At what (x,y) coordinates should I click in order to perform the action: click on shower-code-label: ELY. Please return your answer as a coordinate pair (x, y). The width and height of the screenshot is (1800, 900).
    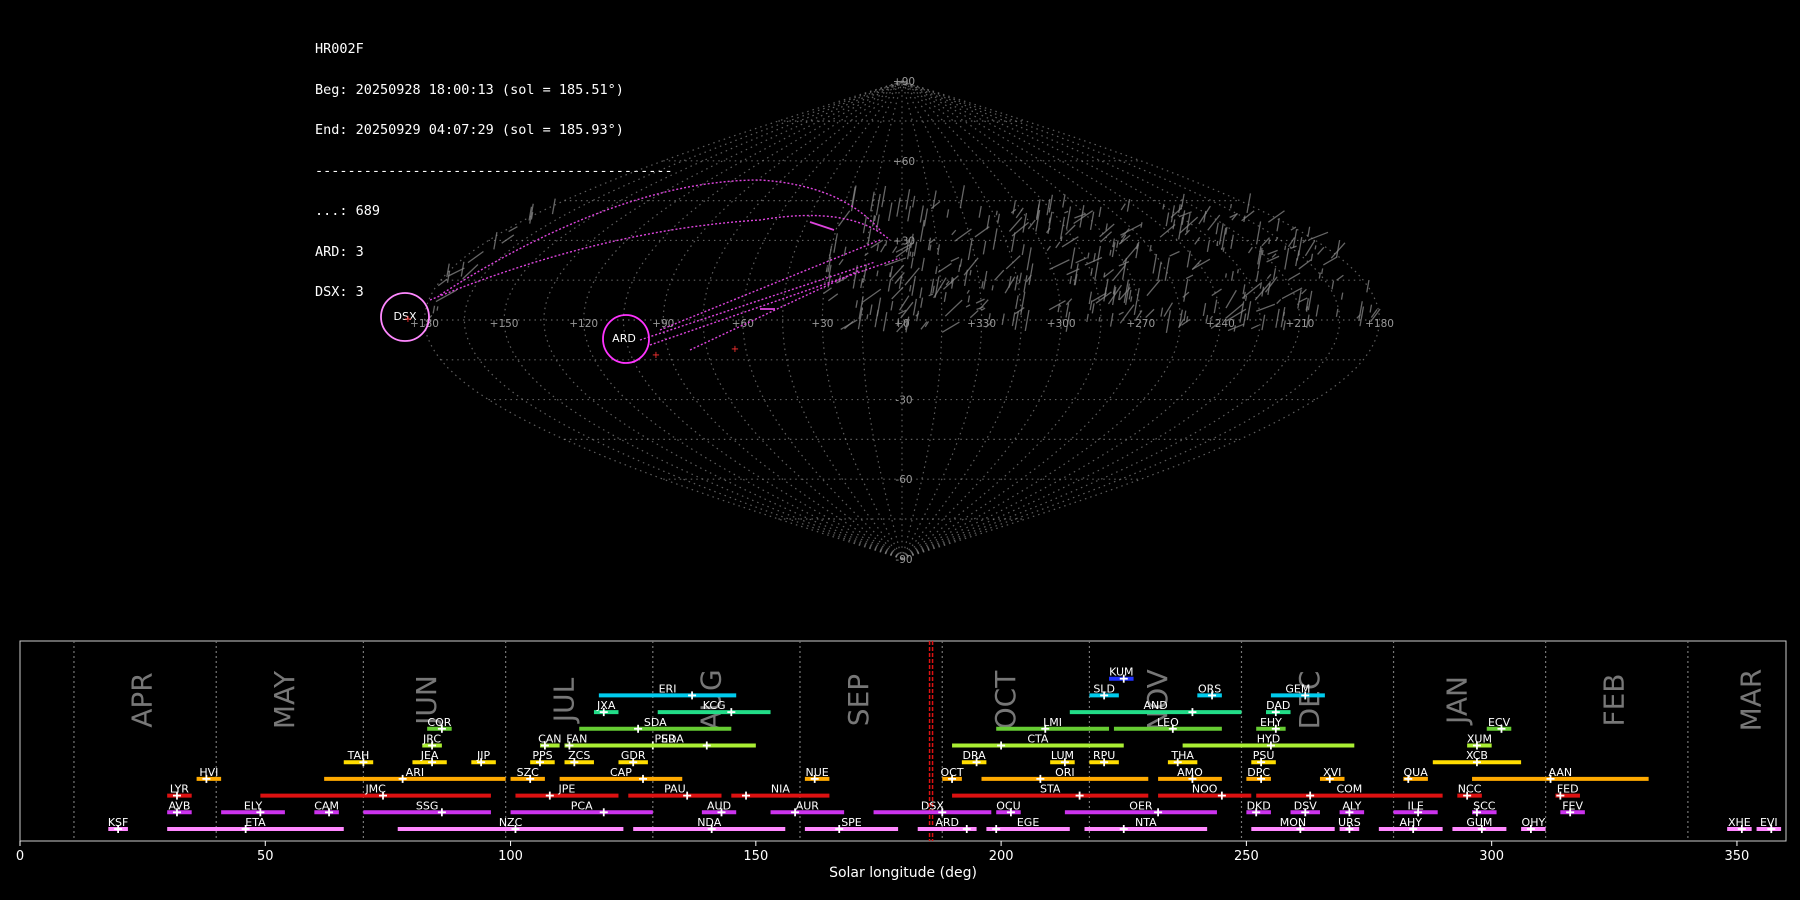
    Looking at the image, I should click on (253, 805).